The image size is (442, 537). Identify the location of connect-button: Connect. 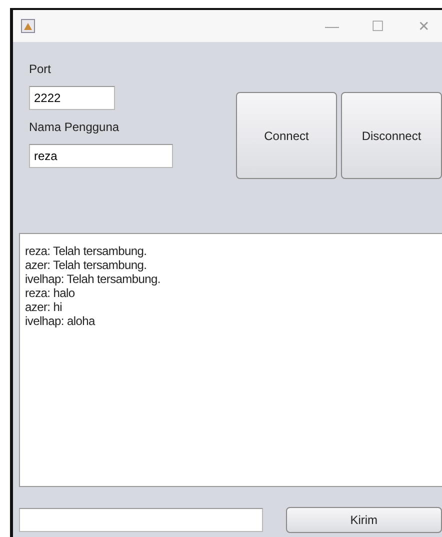
(286, 135).